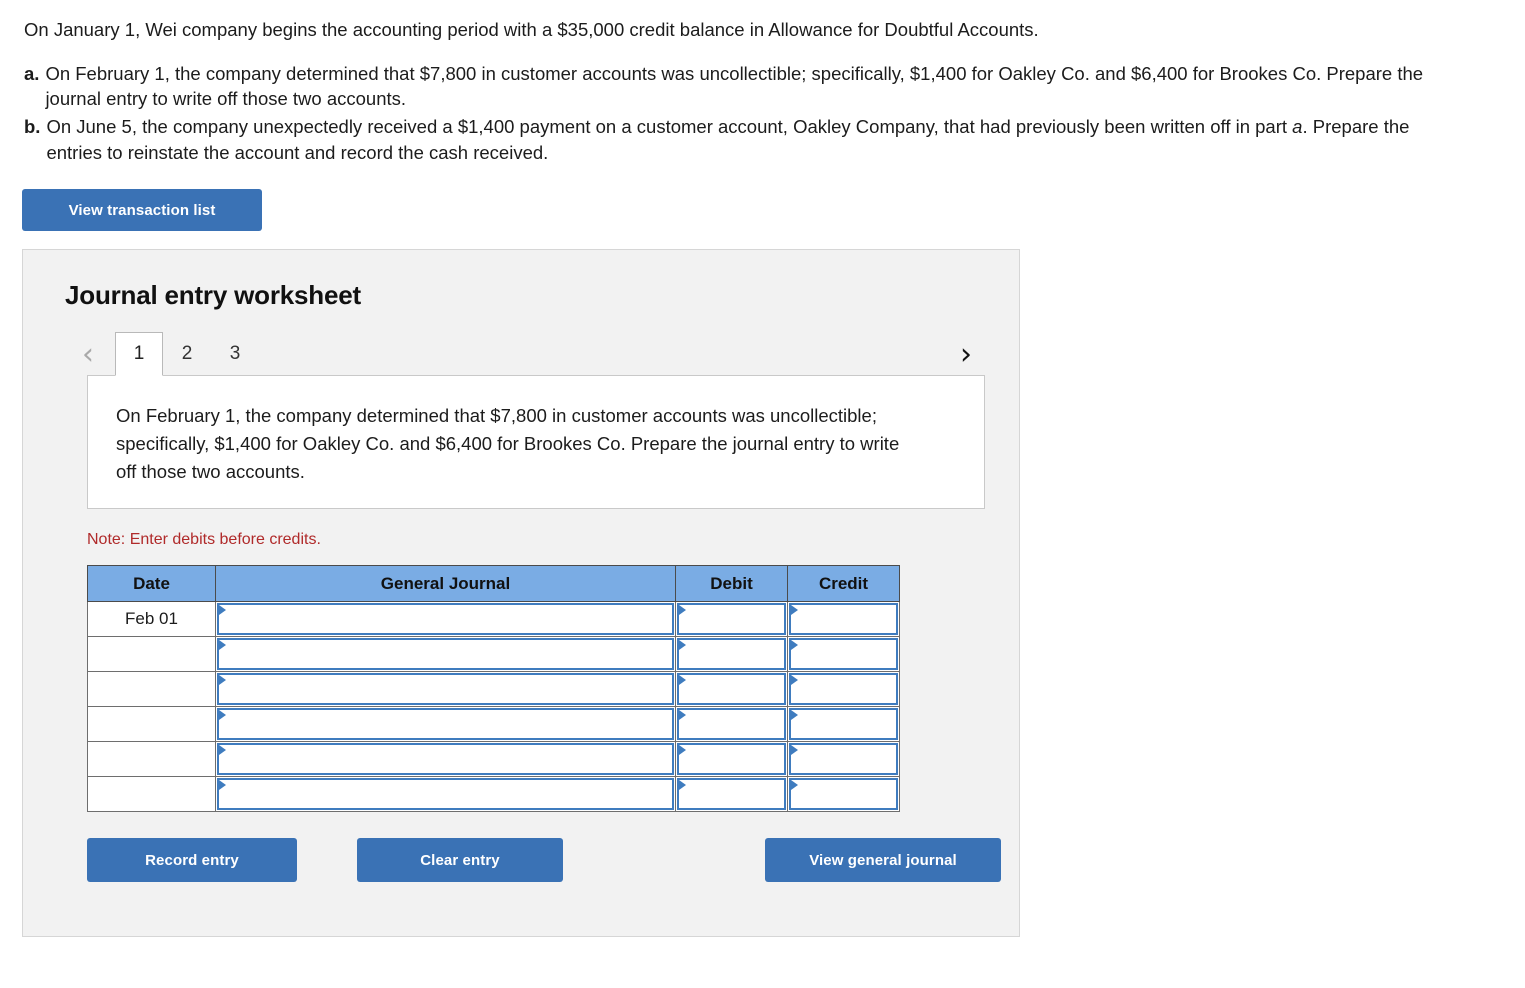  Describe the element at coordinates (521, 351) in the screenshot. I see `worksheet-tab-bar: ‹ 1 2 3 ›` at that location.